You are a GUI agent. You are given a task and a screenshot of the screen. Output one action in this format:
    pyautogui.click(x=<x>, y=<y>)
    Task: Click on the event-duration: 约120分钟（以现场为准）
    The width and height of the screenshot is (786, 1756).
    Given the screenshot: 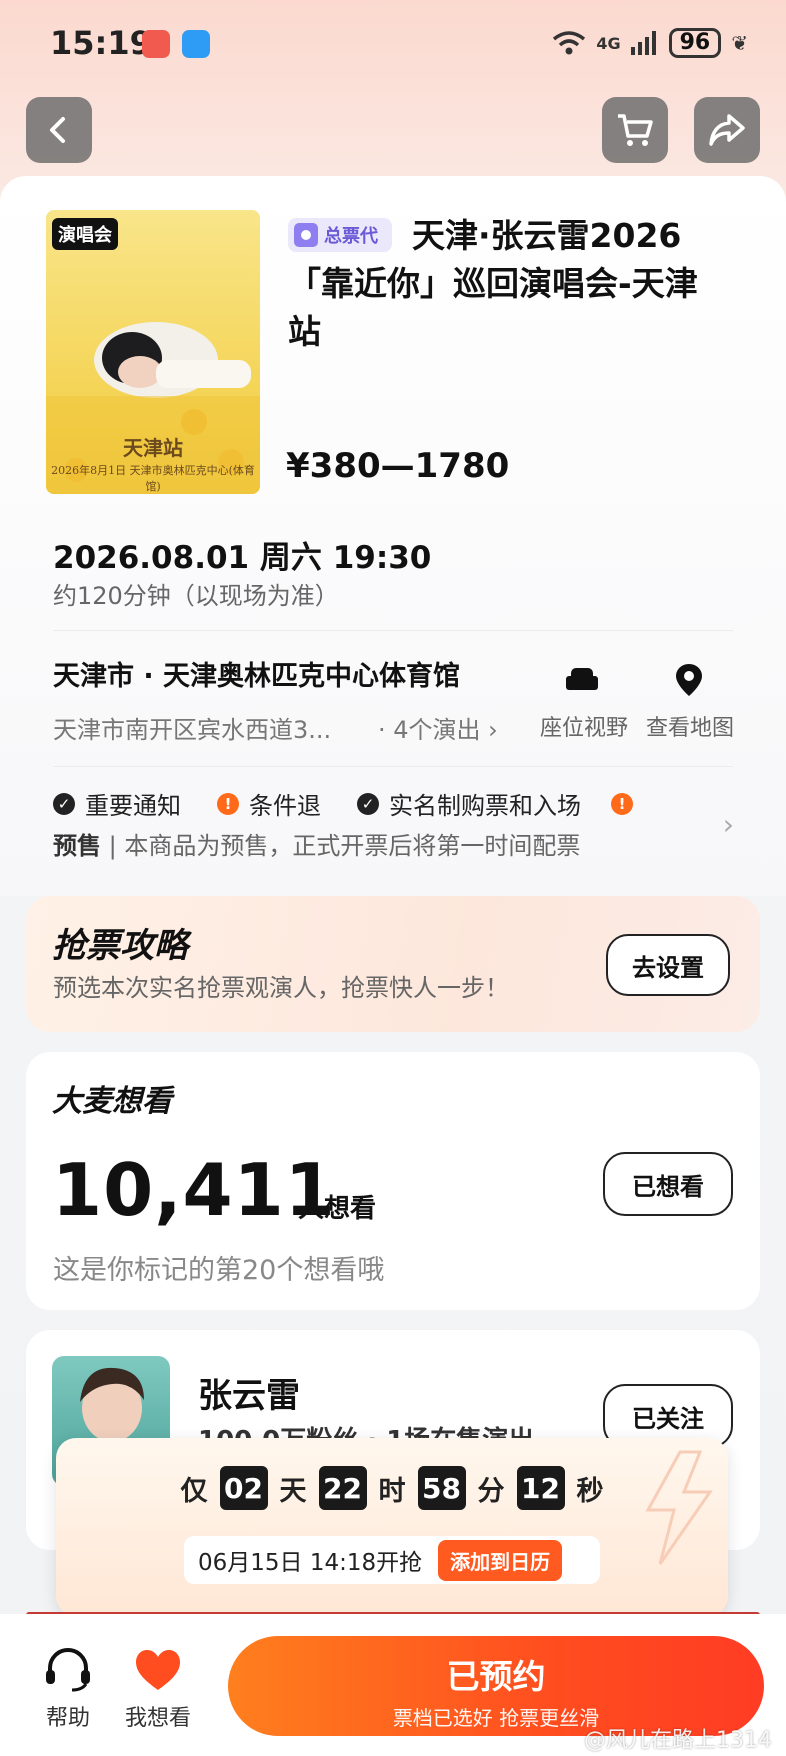 What is the action you would take?
    pyautogui.click(x=196, y=596)
    